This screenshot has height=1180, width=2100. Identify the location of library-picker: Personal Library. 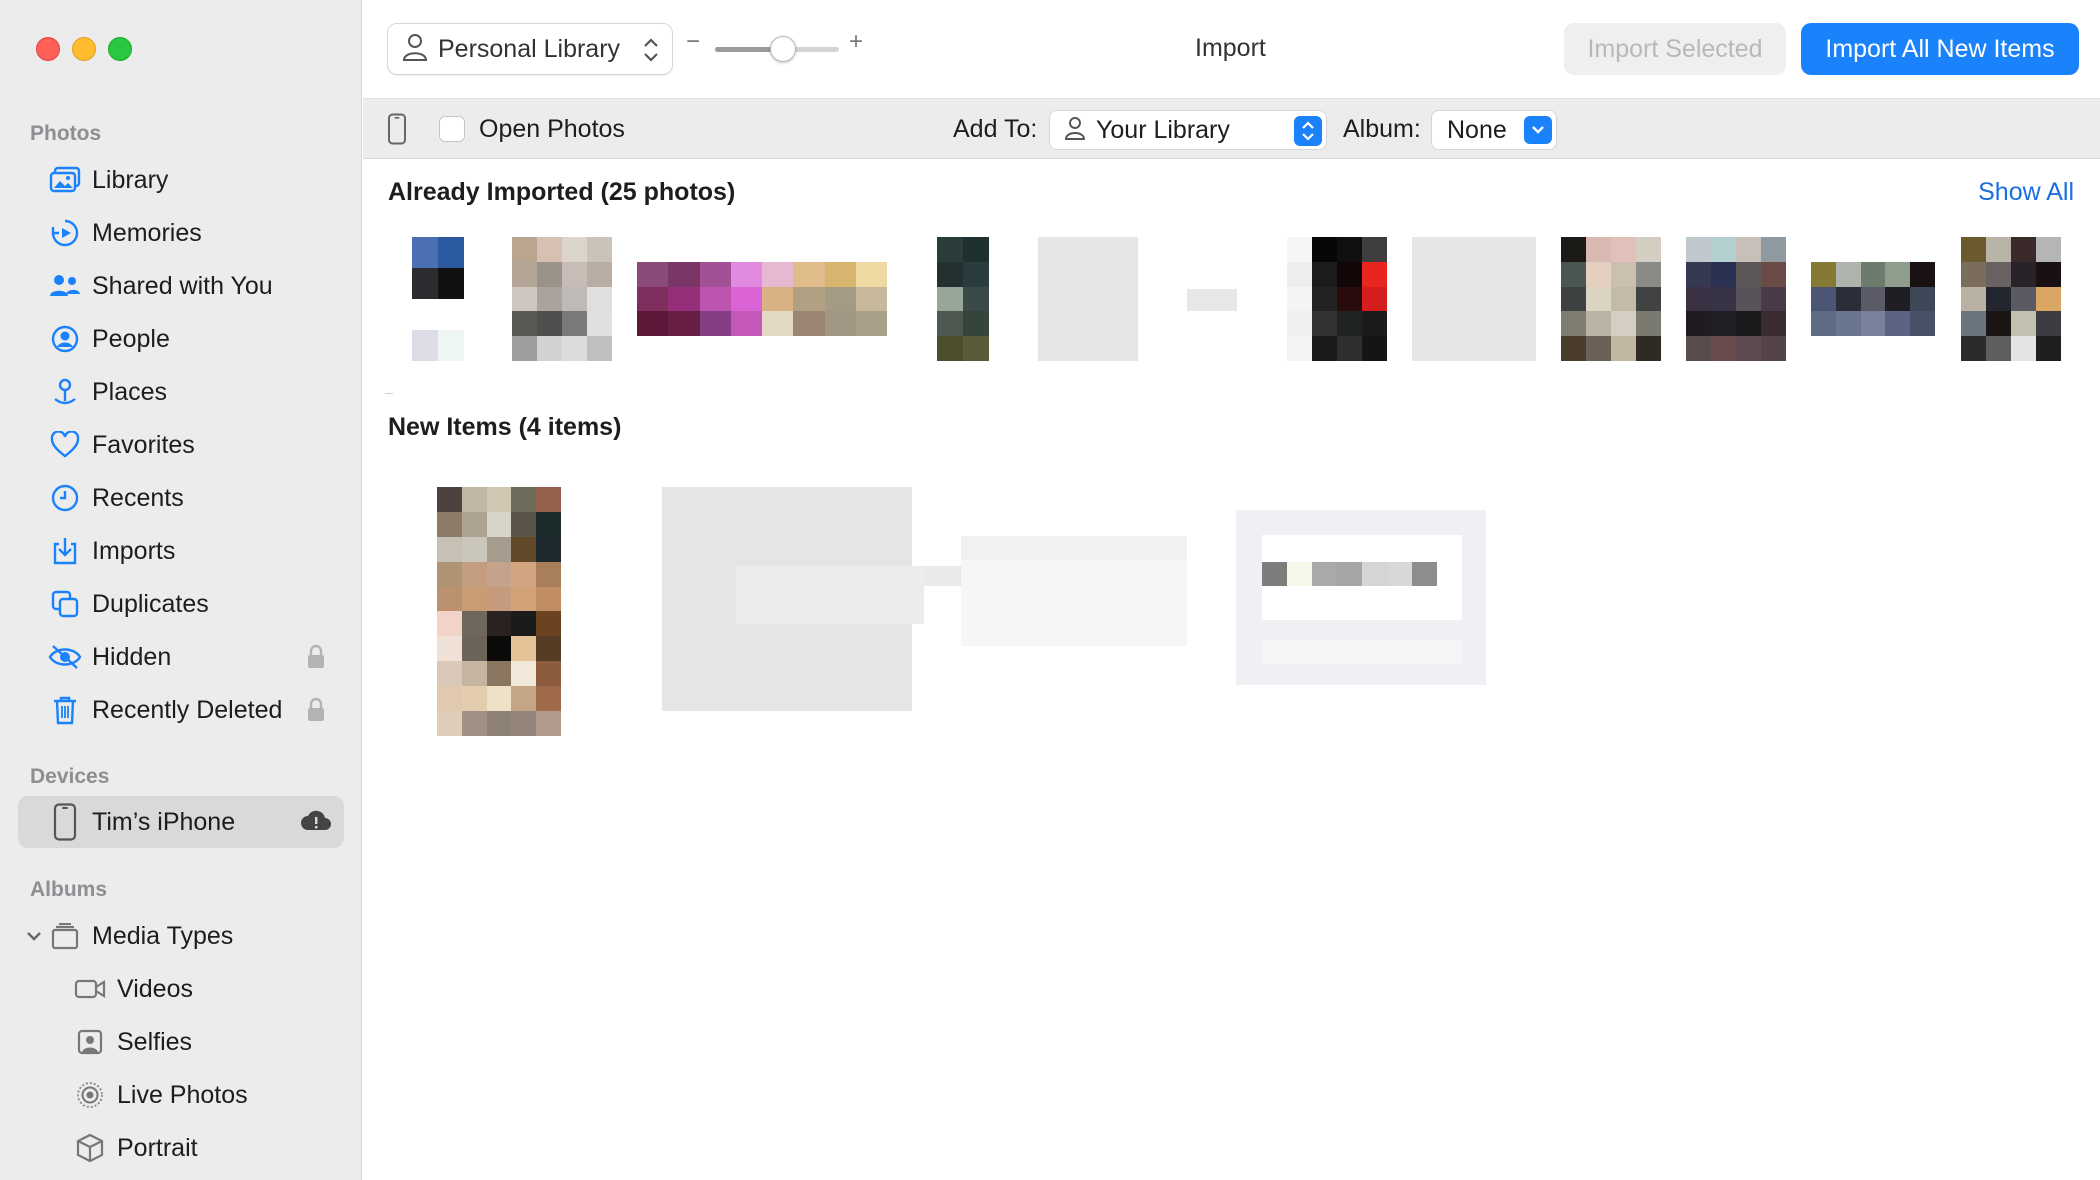
(530, 49).